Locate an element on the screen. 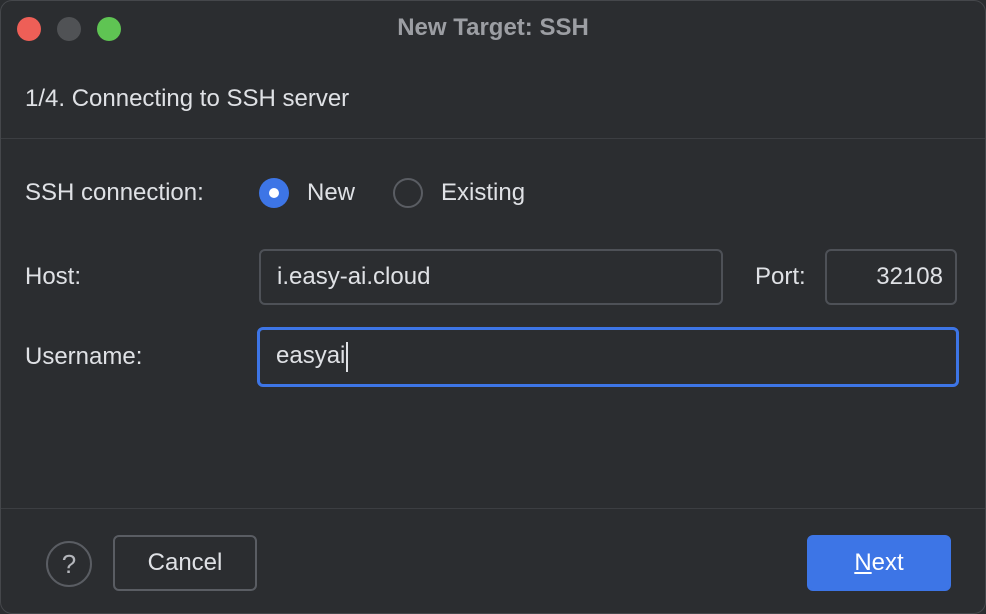 Image resolution: width=986 pixels, height=614 pixels. port-input: 32108 is located at coordinates (891, 277).